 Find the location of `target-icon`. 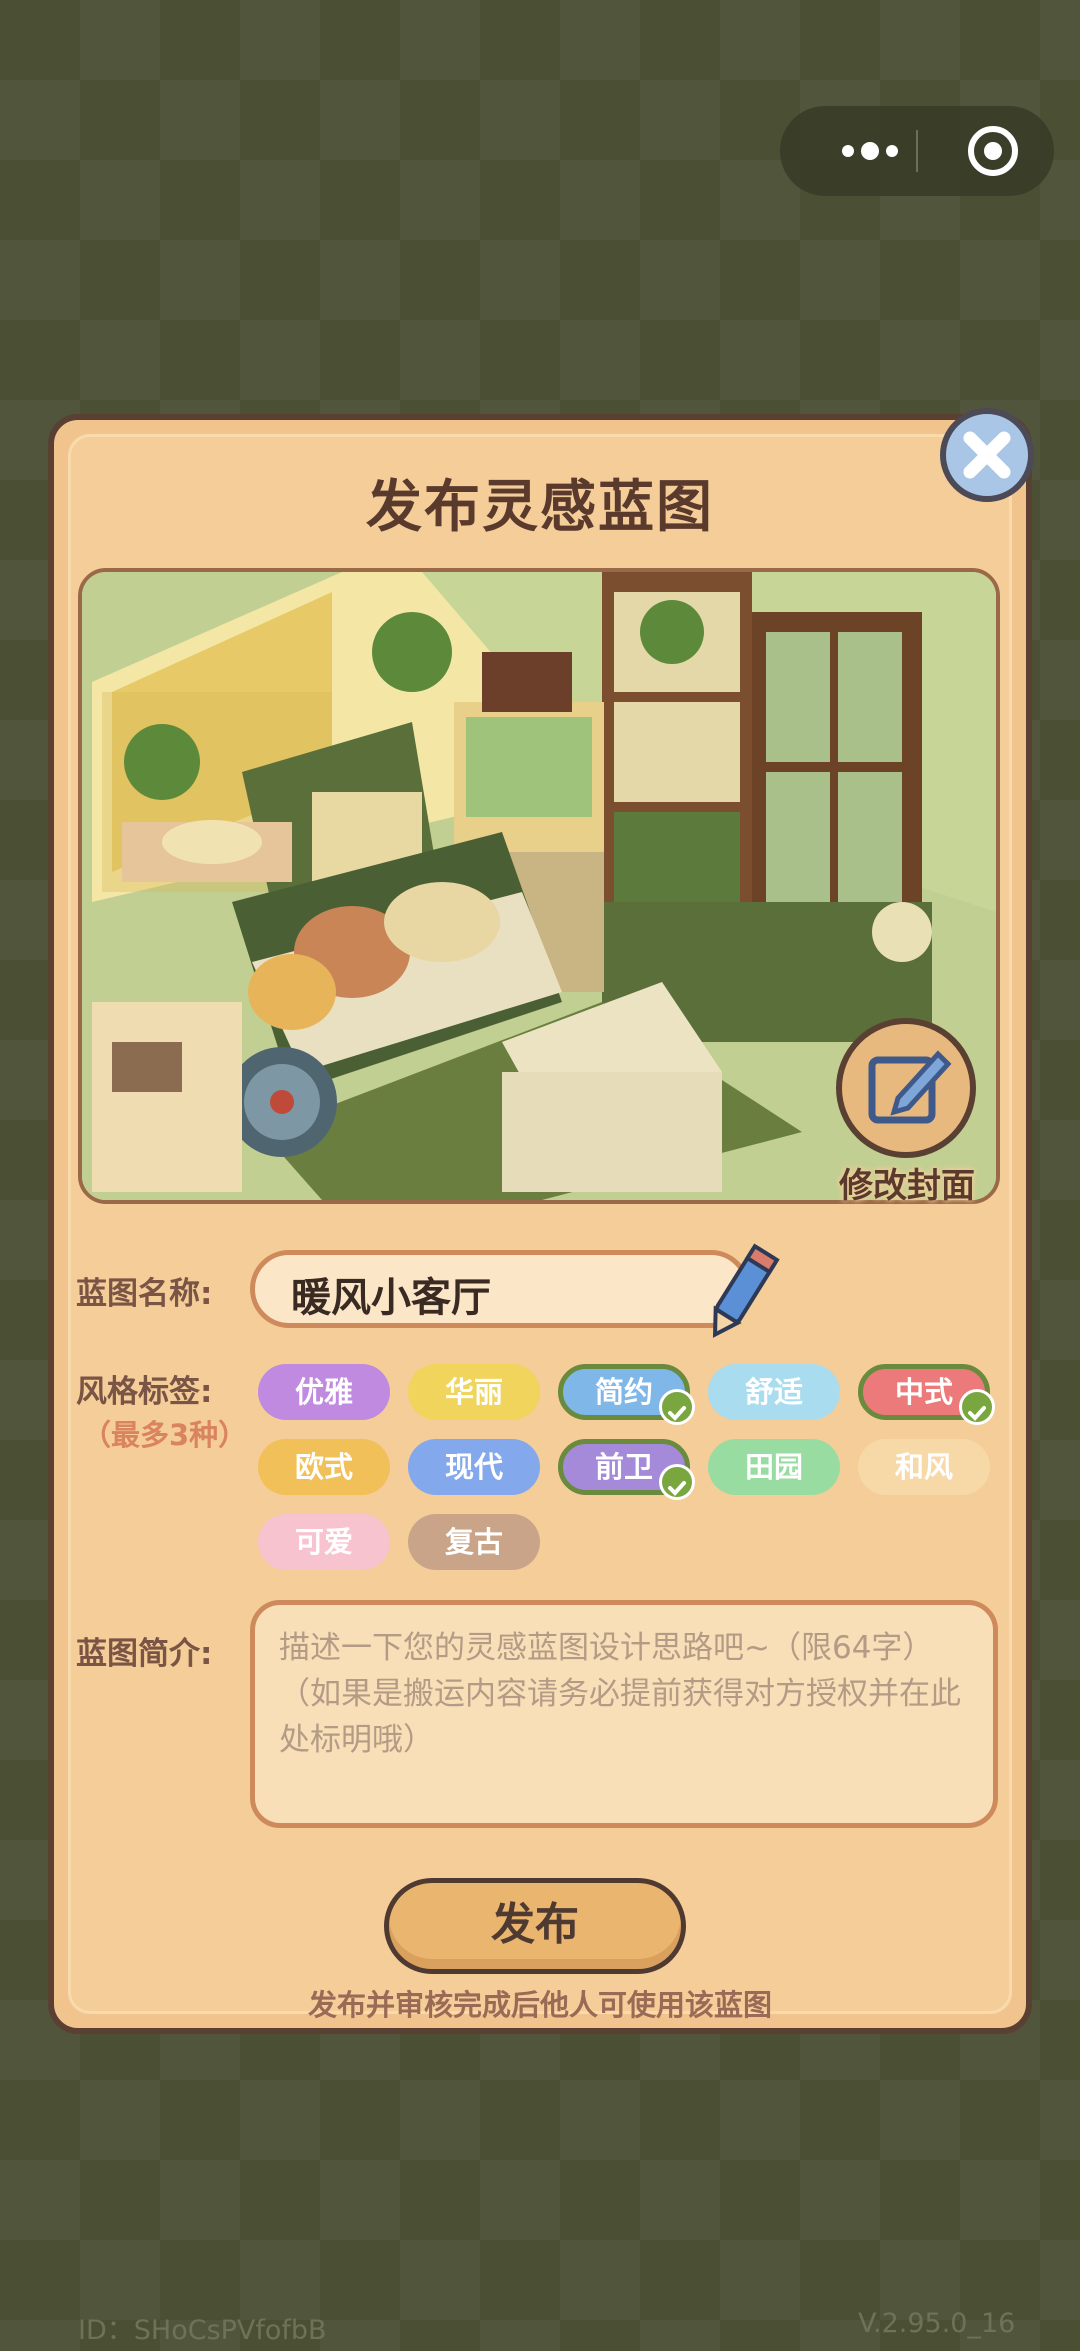

target-icon is located at coordinates (993, 151).